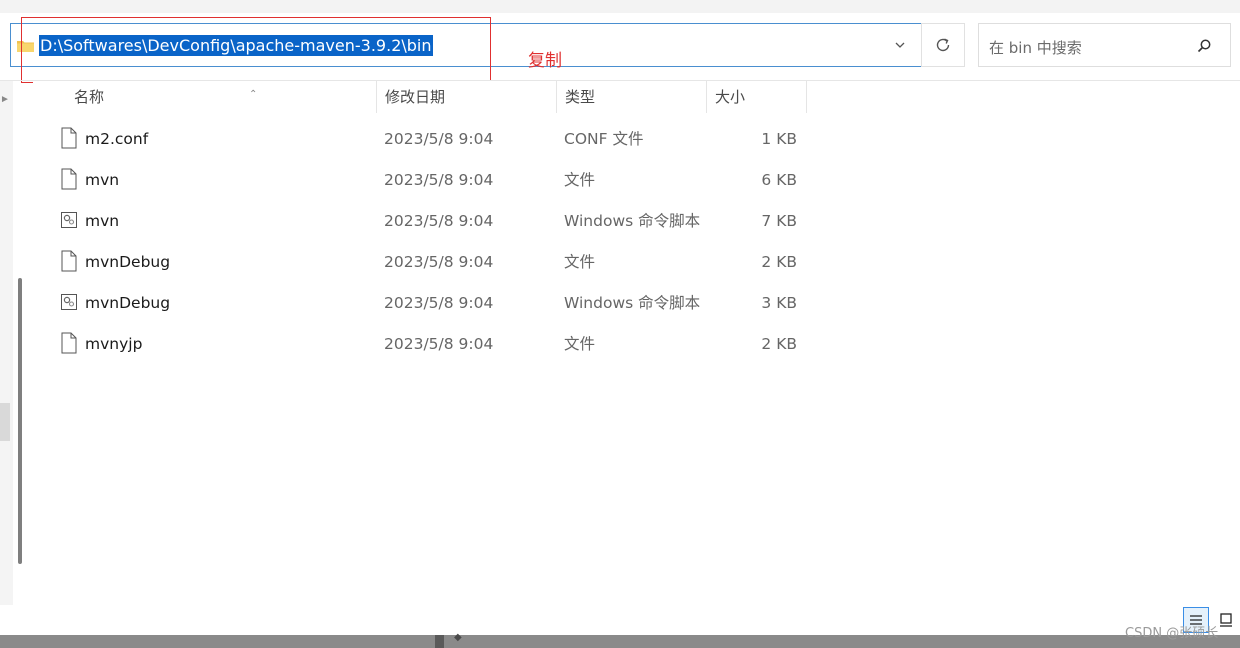 The height and width of the screenshot is (648, 1240). Describe the element at coordinates (756, 97) in the screenshot. I see `column-header-size: 大小` at that location.